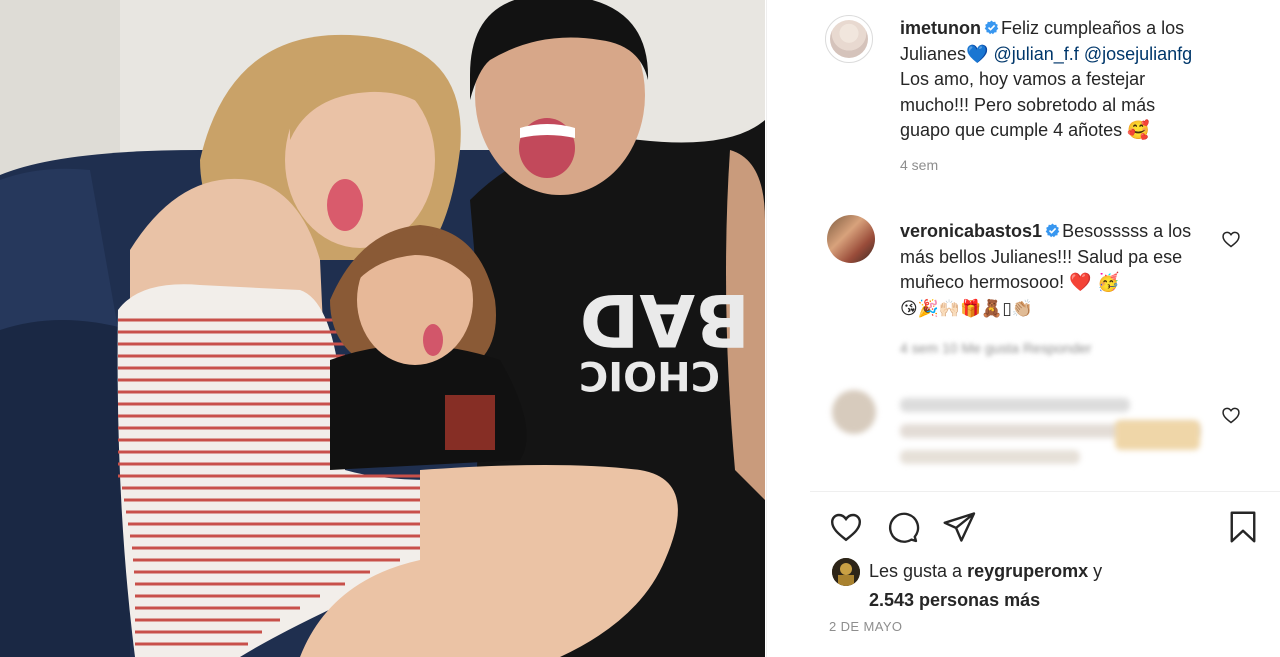 The height and width of the screenshot is (657, 1280). Describe the element at coordinates (940, 28) in the screenshot. I see `author-username: imetunon` at that location.